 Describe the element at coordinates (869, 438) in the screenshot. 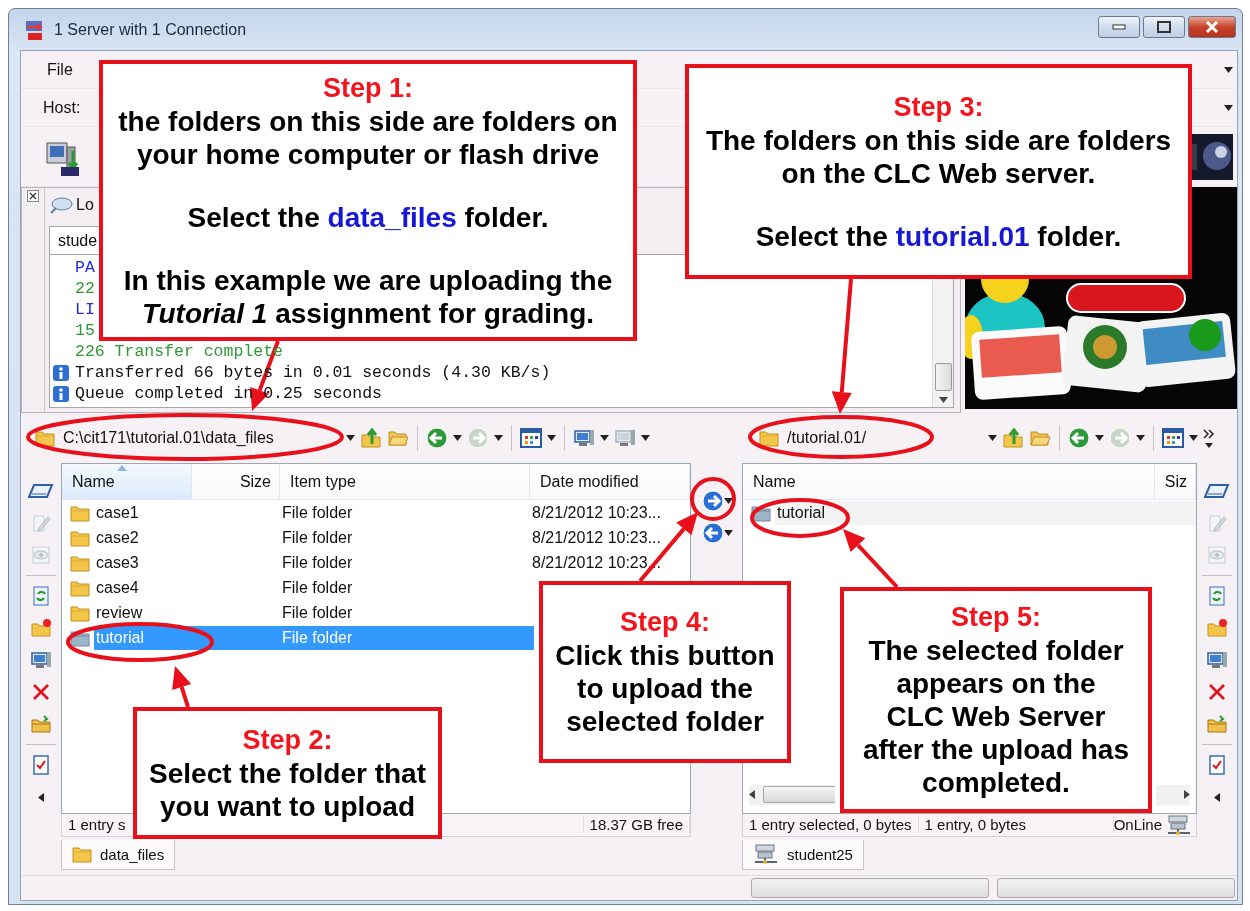

I see `path-field: /tutorial.01/` at that location.